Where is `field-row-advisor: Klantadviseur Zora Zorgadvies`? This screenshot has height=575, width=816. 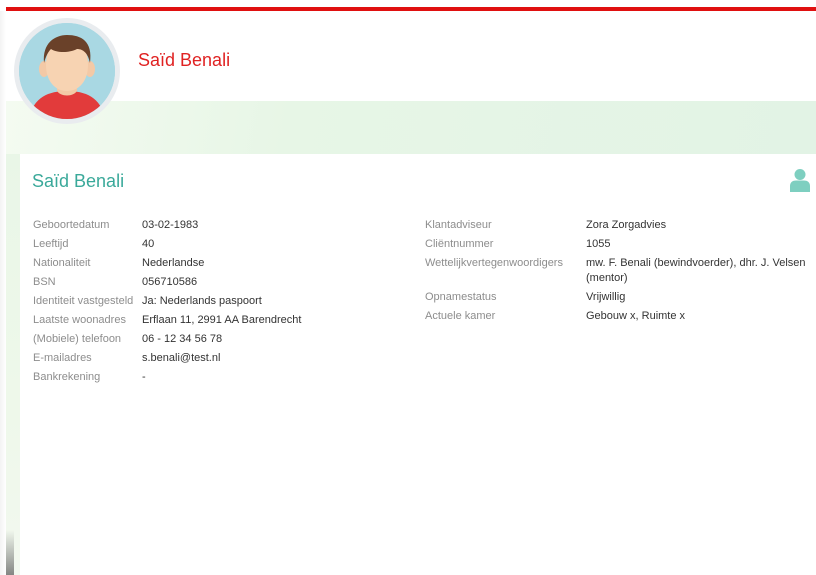 field-row-advisor: Klantadviseur Zora Zorgadvies is located at coordinates (618, 225).